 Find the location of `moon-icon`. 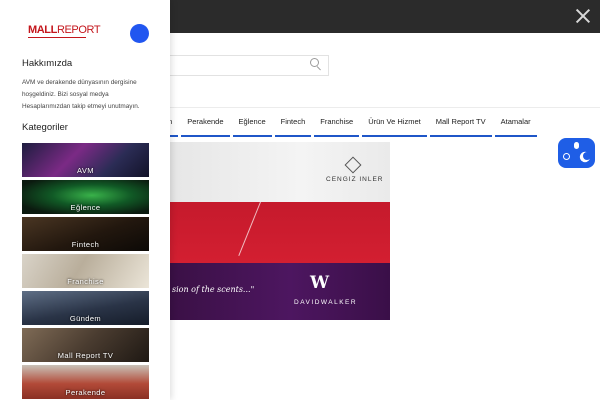

moon-icon is located at coordinates (587, 156).